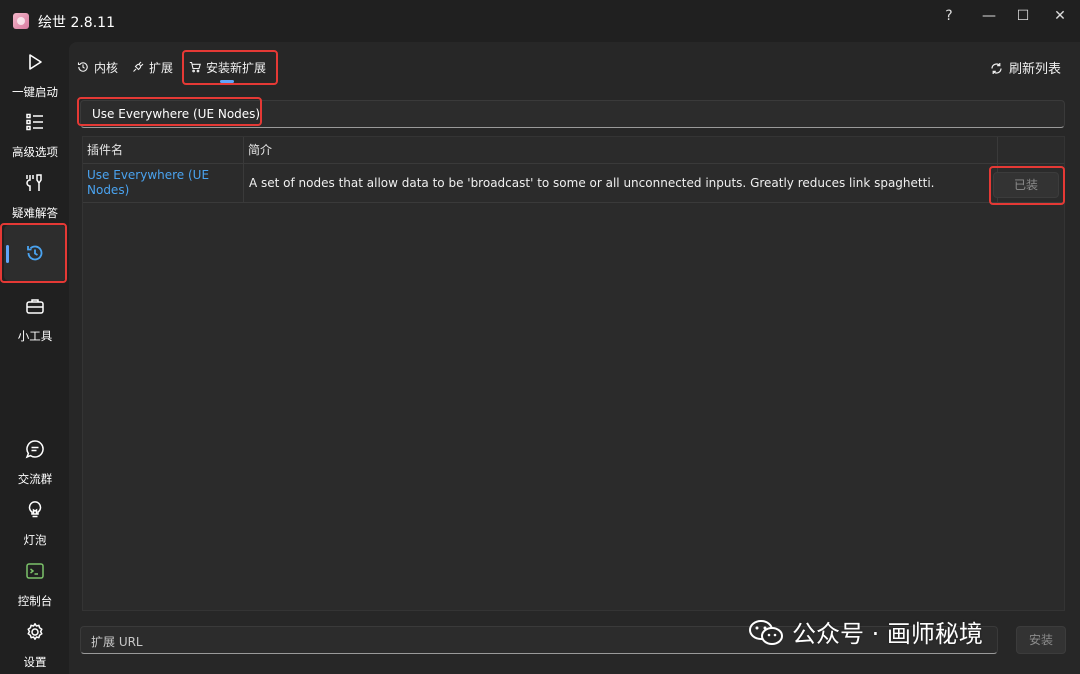 The height and width of the screenshot is (674, 1080). I want to click on tab-extensions: 扩展, so click(152, 69).